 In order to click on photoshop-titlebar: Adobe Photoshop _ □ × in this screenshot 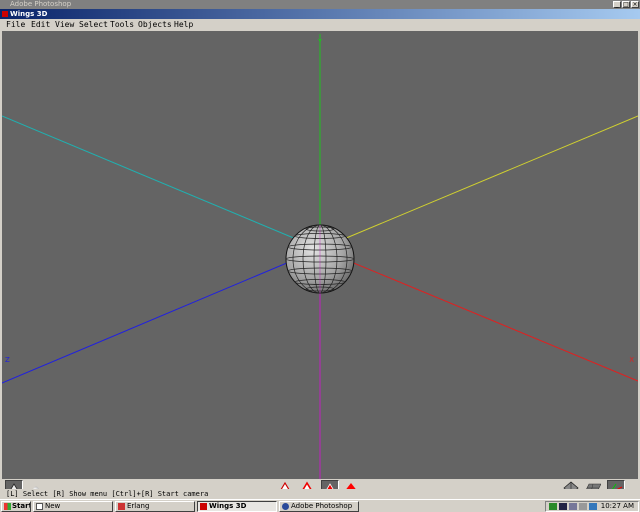, I will do `click(320, 4)`.